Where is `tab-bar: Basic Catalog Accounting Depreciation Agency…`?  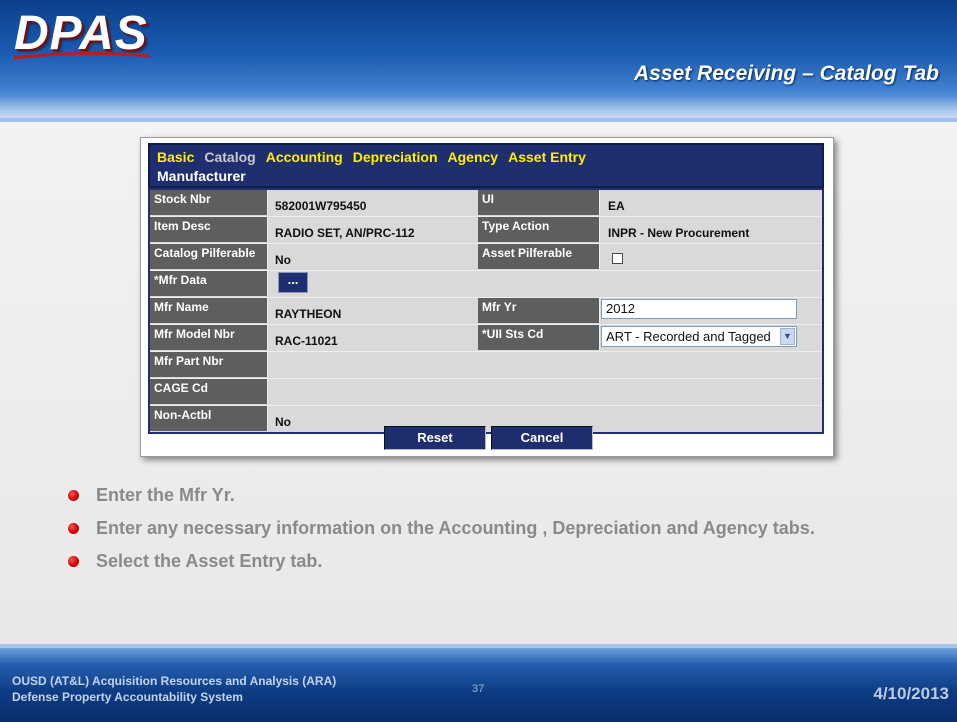 tab-bar: Basic Catalog Accounting Depreciation Agency… is located at coordinates (486, 165).